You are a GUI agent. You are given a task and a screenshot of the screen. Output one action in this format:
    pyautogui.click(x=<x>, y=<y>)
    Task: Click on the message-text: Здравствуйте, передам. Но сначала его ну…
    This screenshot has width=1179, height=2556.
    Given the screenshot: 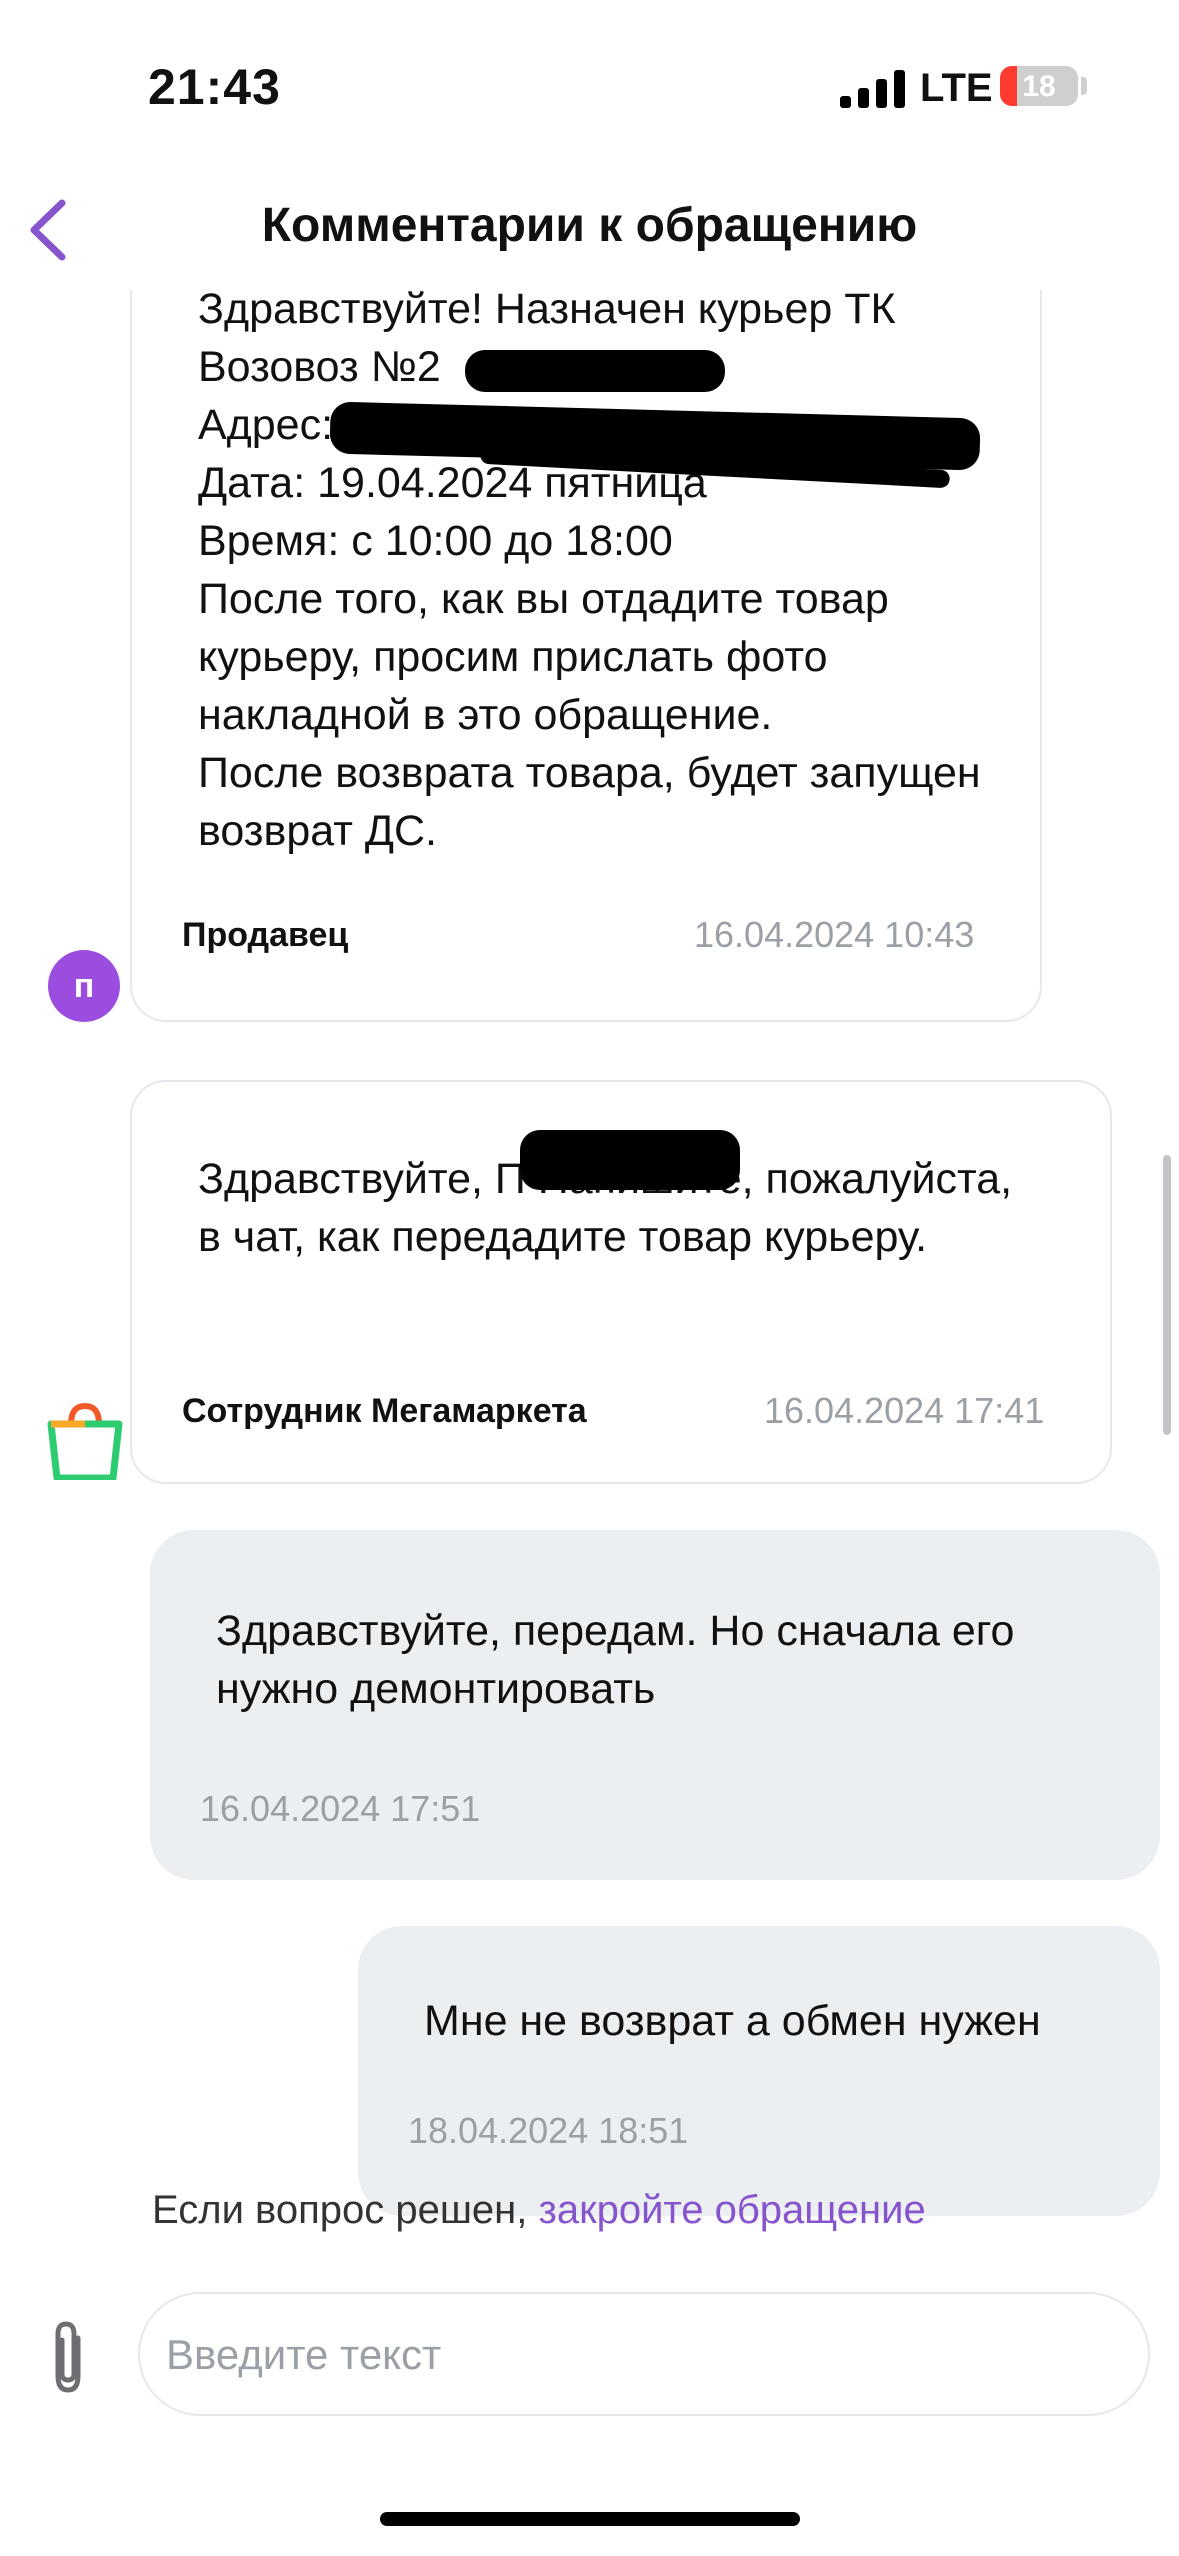 What is the action you would take?
    pyautogui.click(x=615, y=1660)
    